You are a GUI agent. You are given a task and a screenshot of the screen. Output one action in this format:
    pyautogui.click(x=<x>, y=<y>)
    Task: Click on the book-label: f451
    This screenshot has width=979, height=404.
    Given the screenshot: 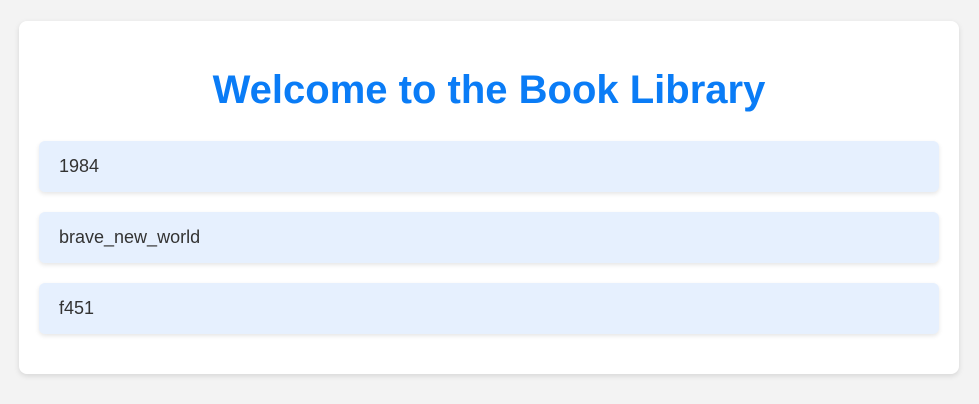 What is the action you would take?
    pyautogui.click(x=77, y=308)
    